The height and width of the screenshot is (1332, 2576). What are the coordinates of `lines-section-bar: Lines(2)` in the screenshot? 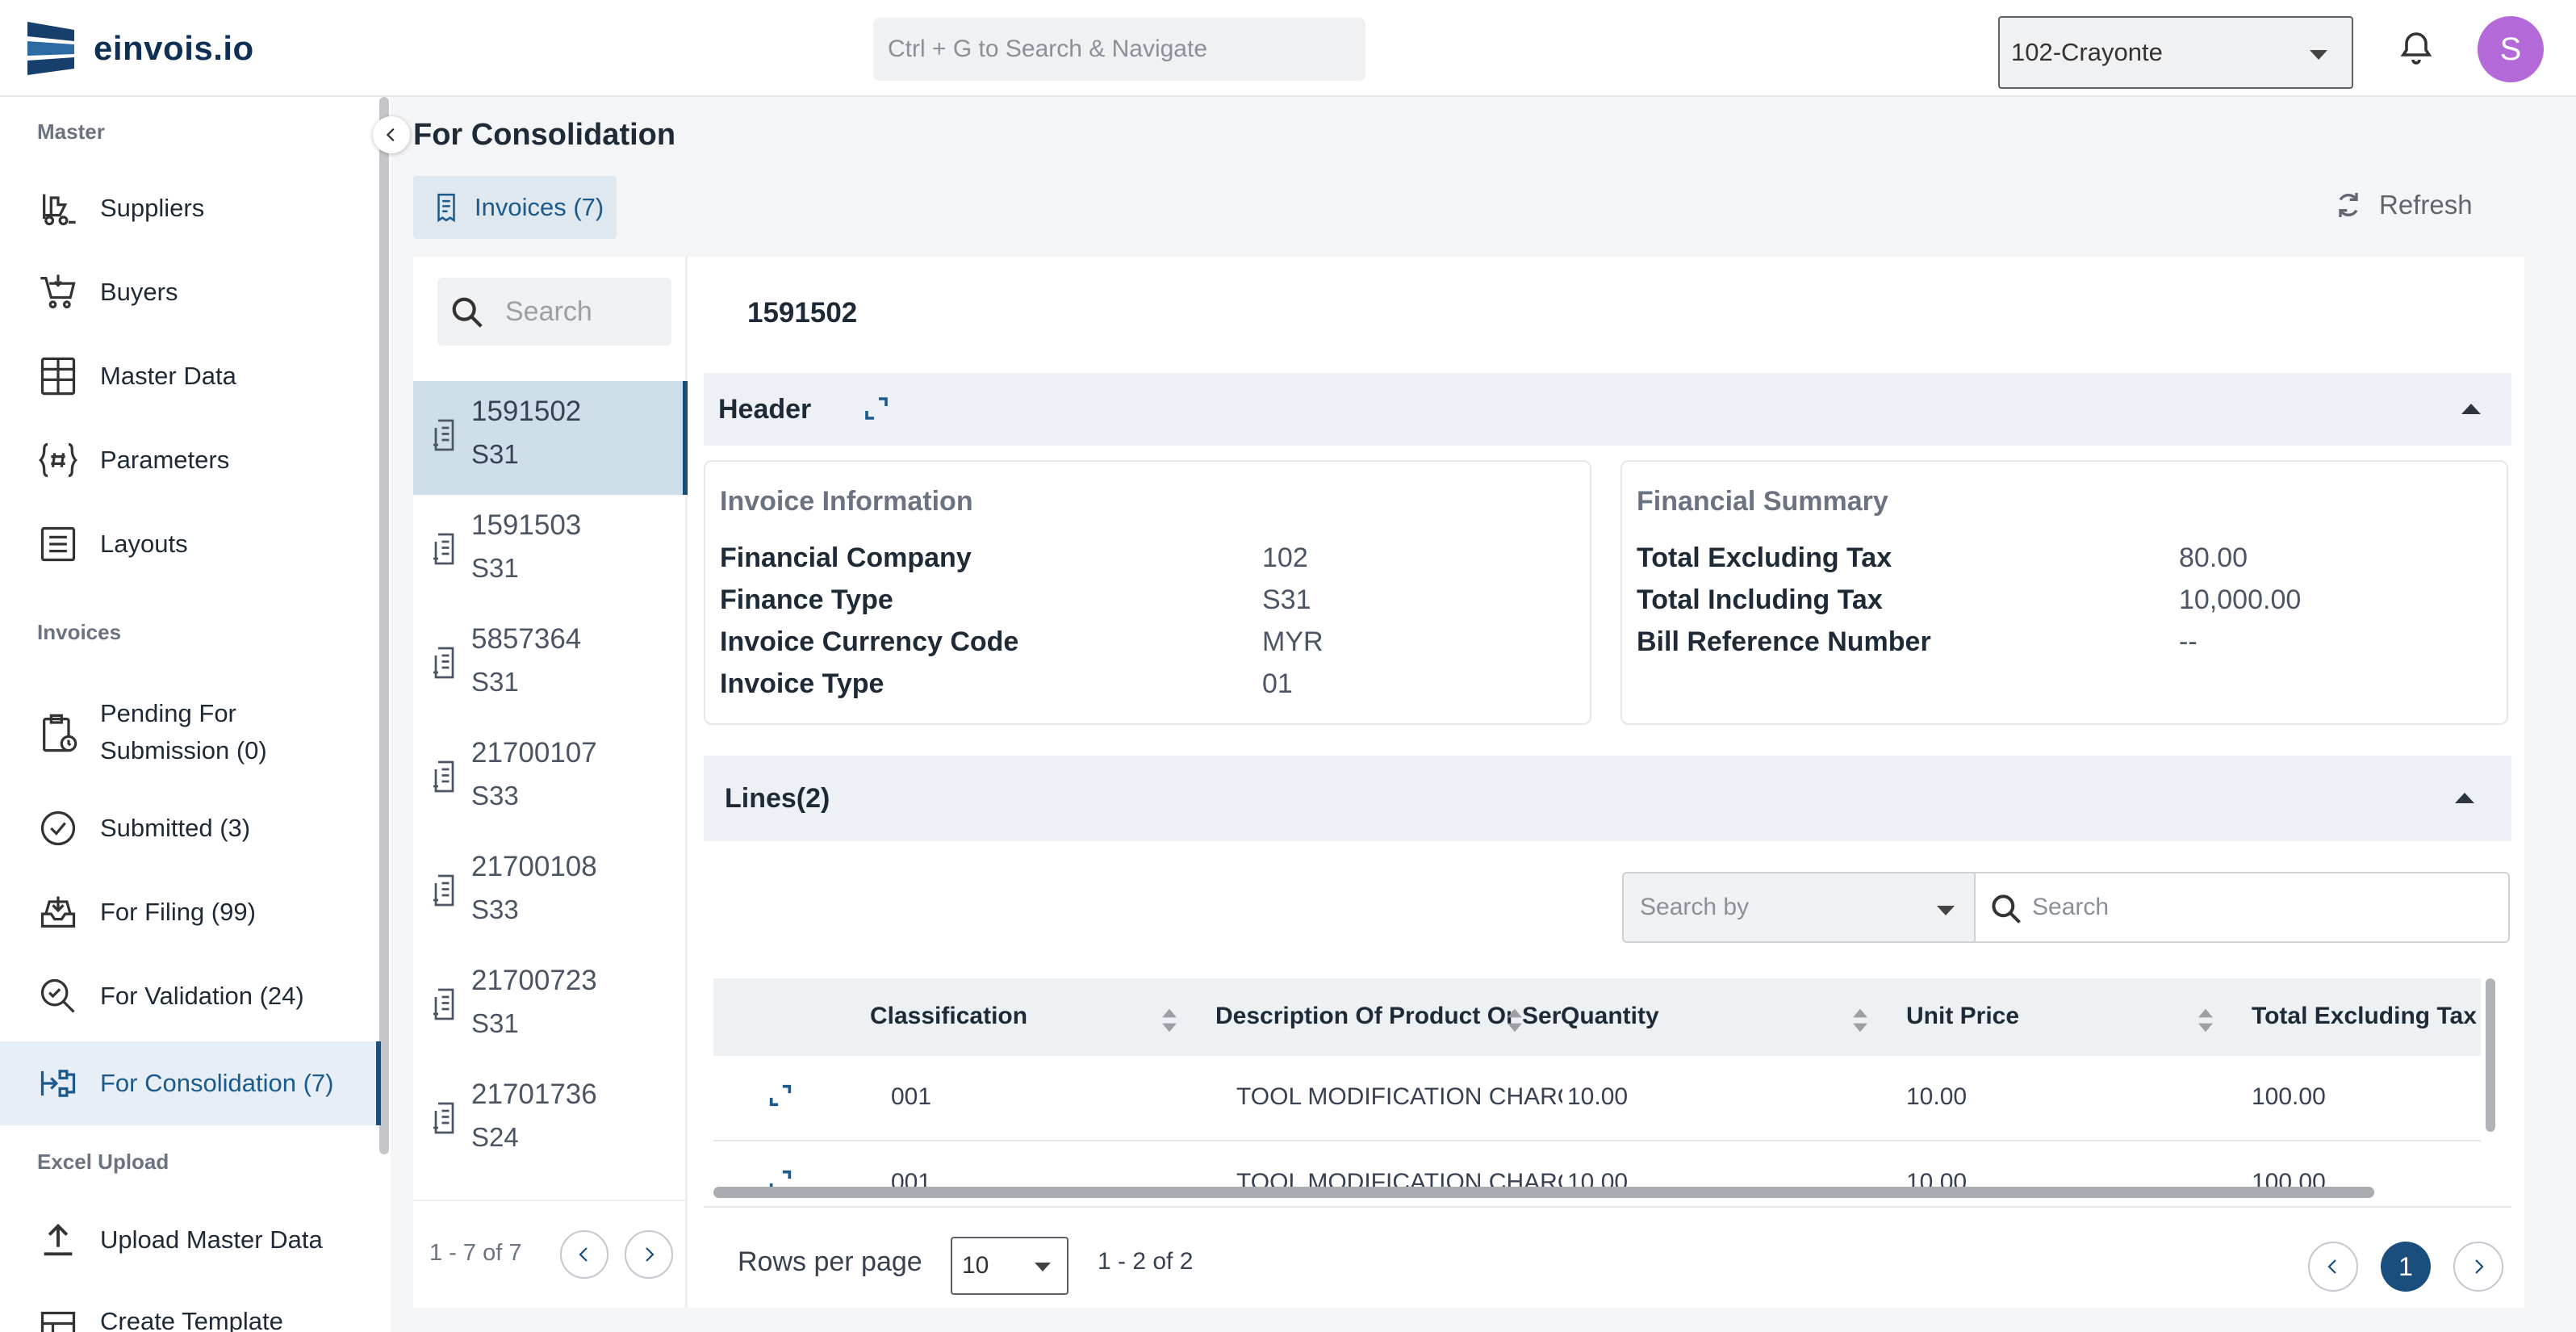 It's located at (1607, 798).